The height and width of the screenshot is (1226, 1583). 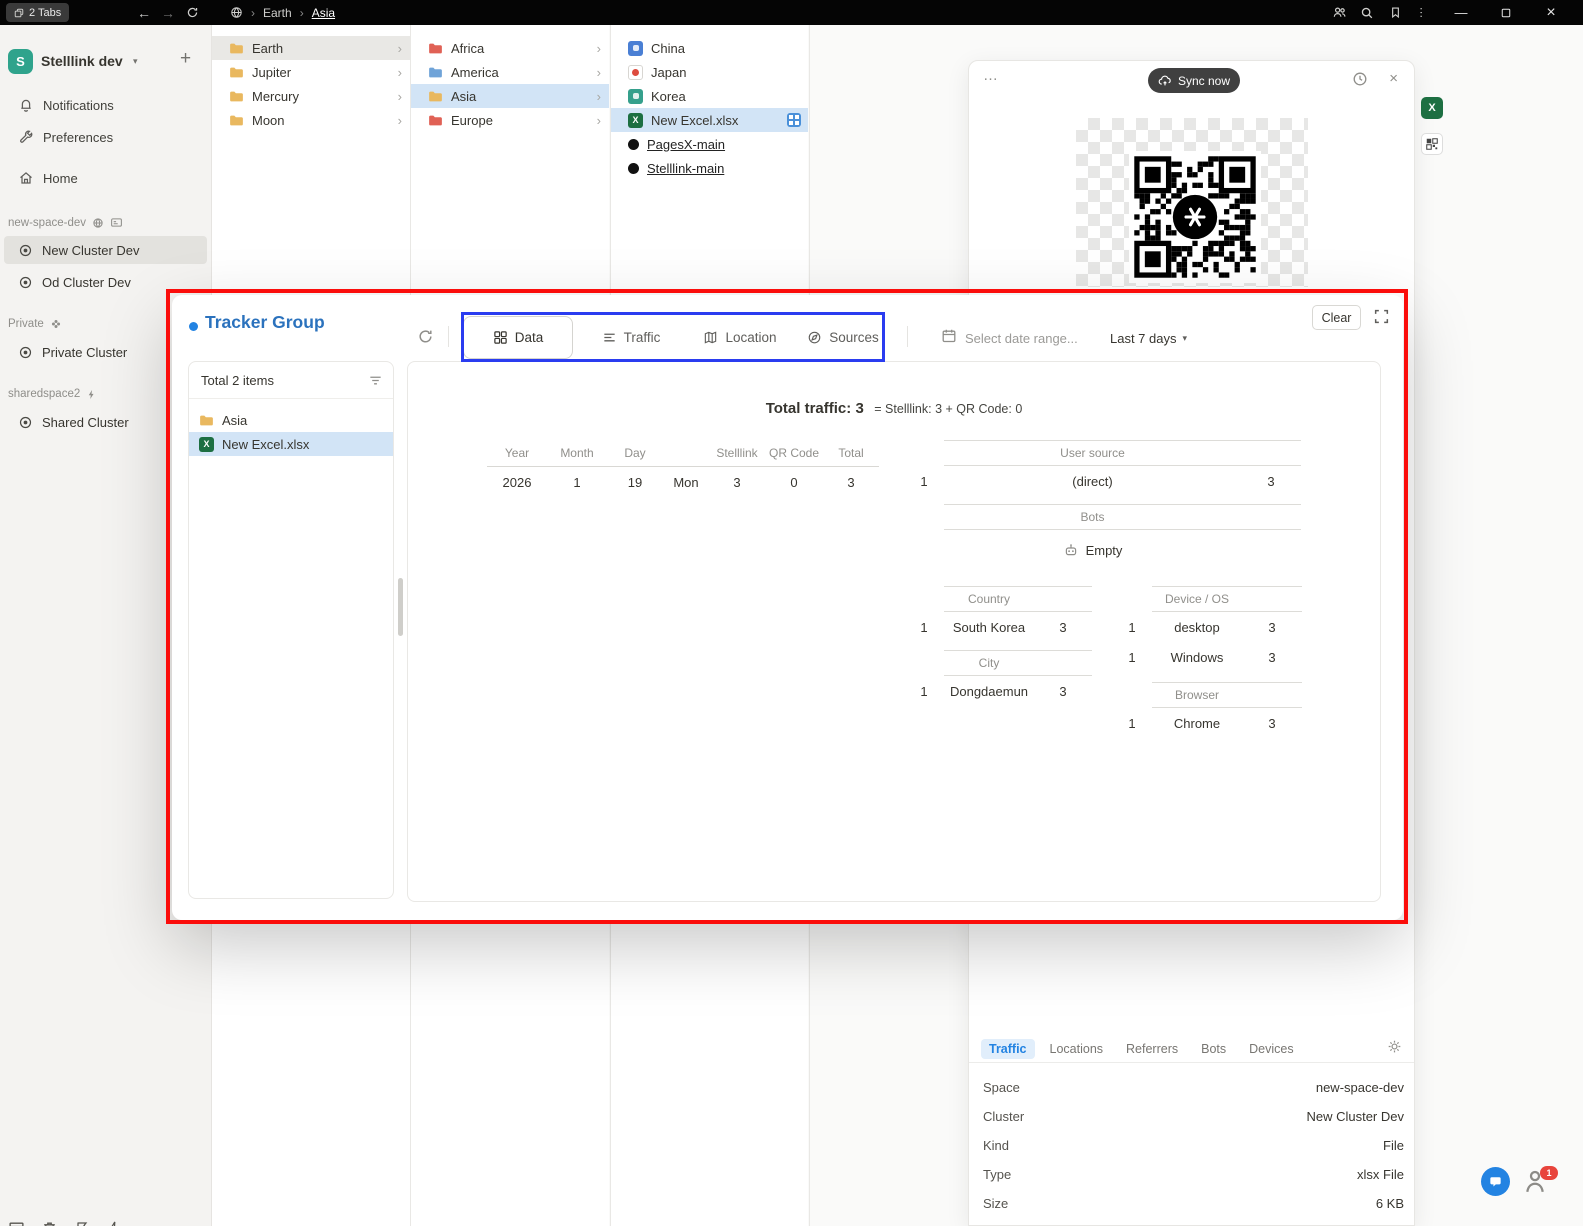 I want to click on people-icon, so click(x=1339, y=12).